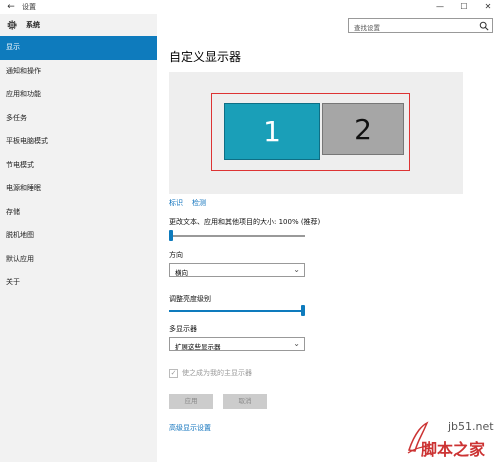 This screenshot has height=462, width=500. What do you see at coordinates (78, 283) in the screenshot?
I see `sidebar-item-about: 关于` at bounding box center [78, 283].